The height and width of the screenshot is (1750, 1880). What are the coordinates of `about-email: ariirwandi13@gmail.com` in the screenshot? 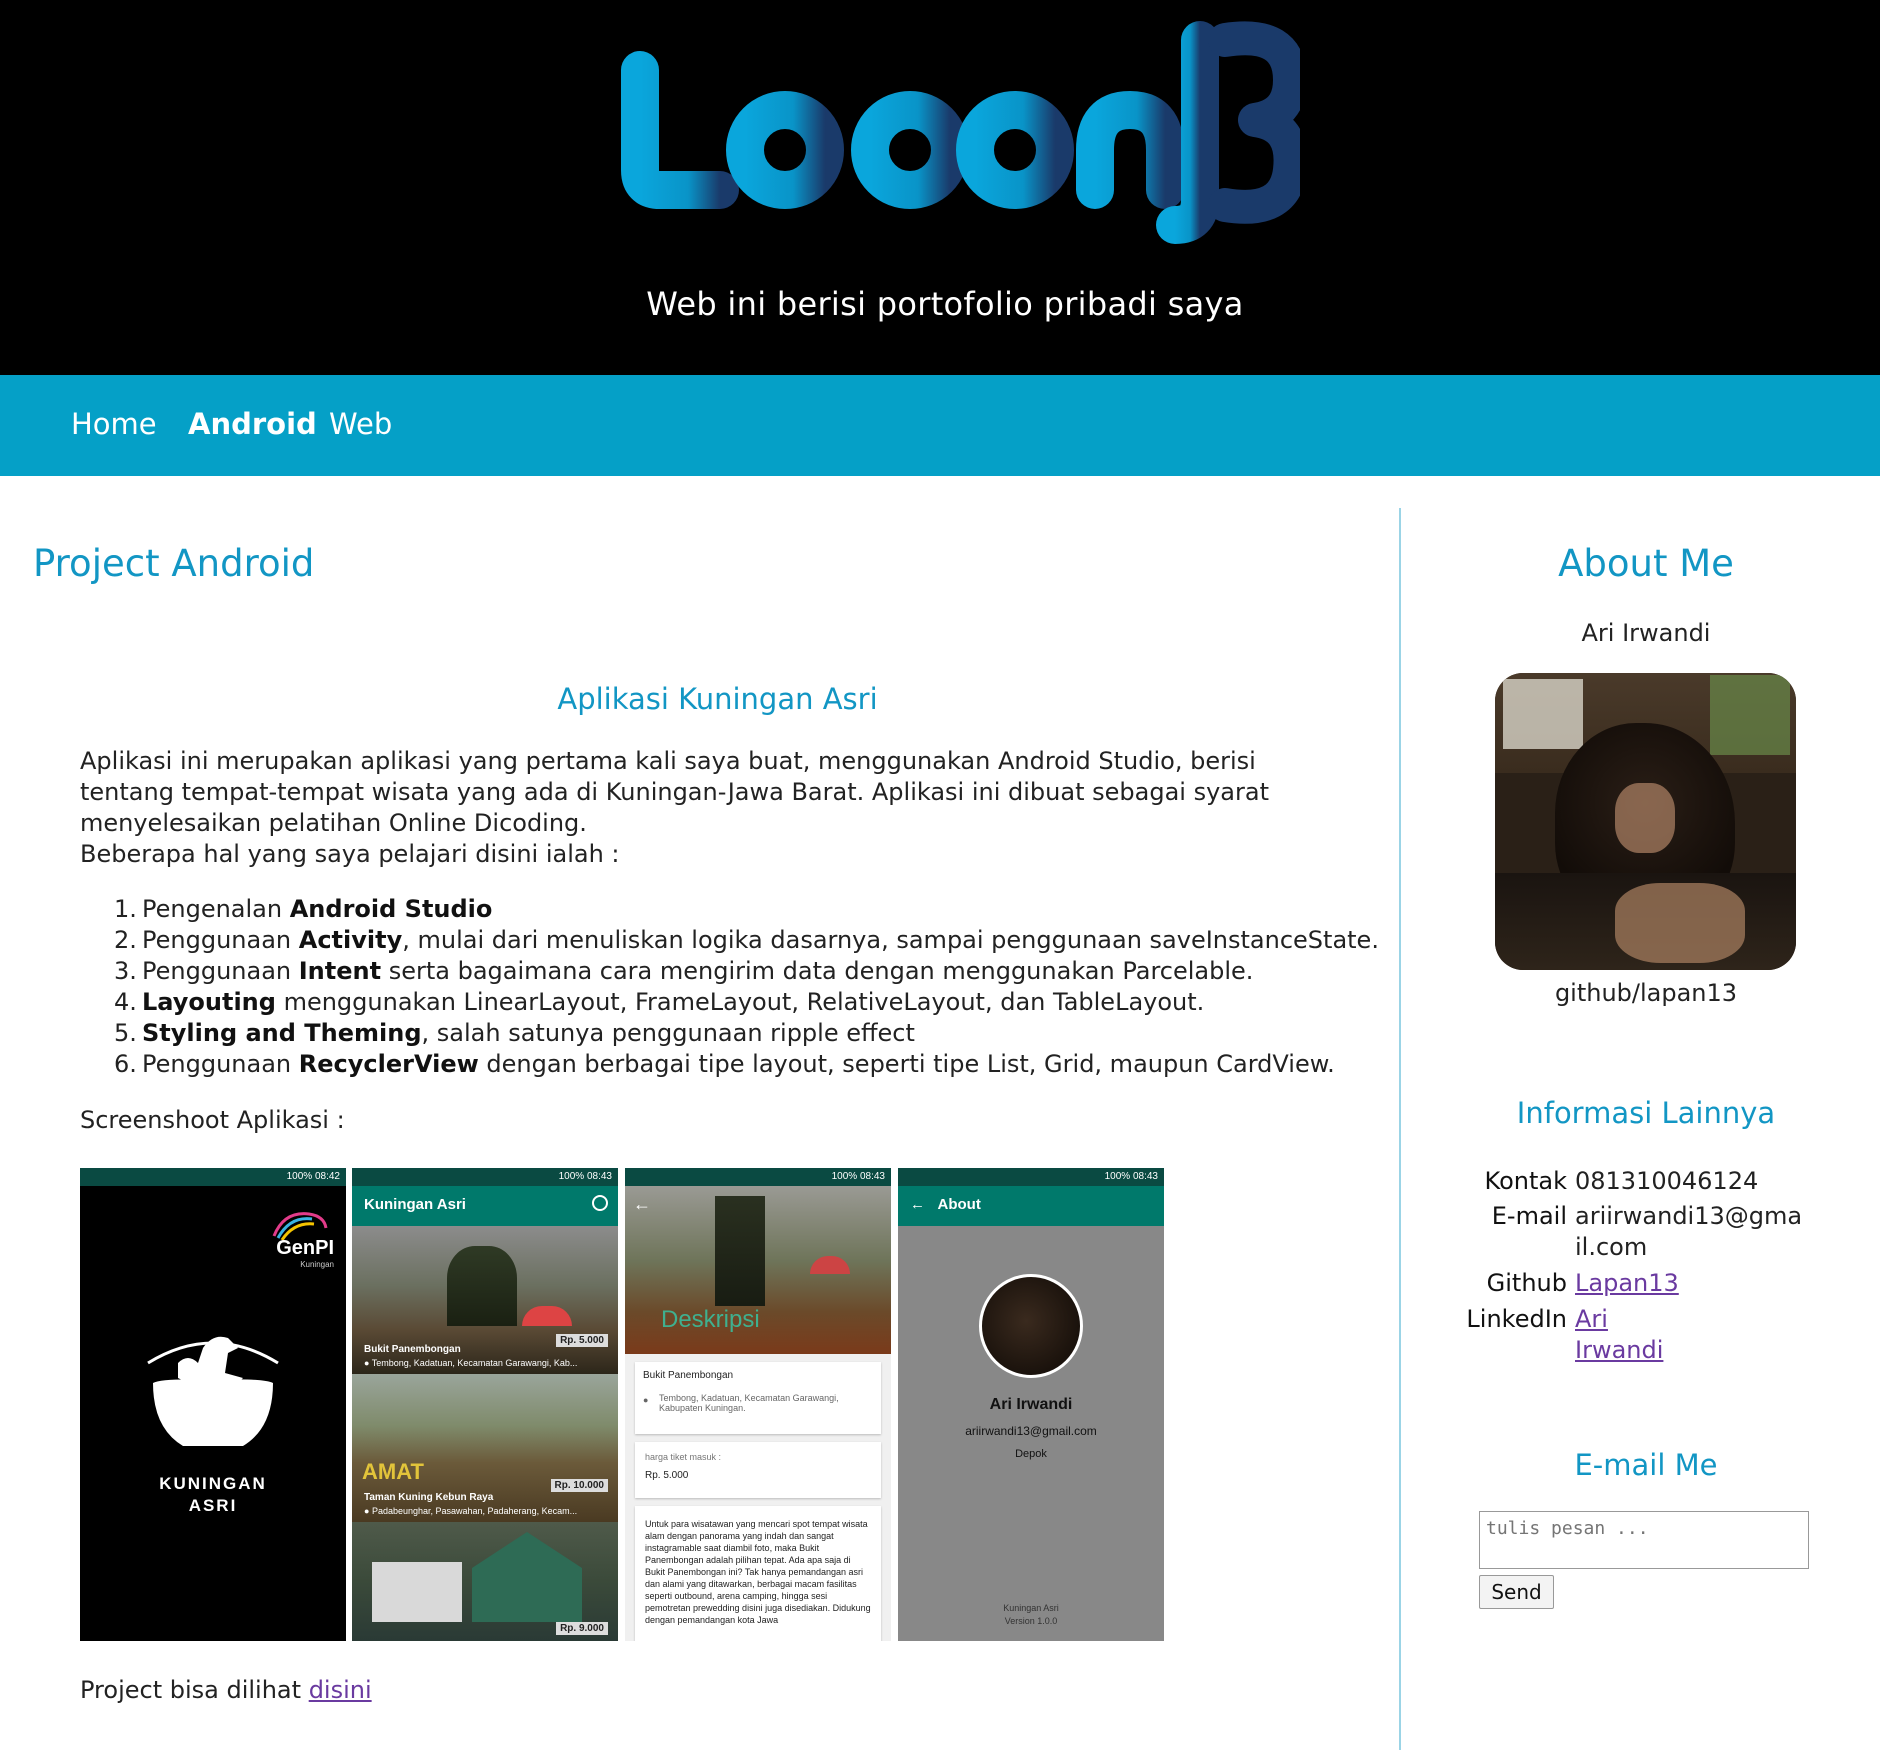 It's located at (1031, 1431).